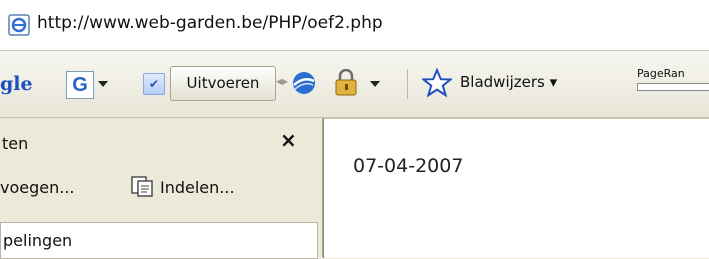  Describe the element at coordinates (408, 166) in the screenshot. I see `page-date: 07-04-2007` at that location.